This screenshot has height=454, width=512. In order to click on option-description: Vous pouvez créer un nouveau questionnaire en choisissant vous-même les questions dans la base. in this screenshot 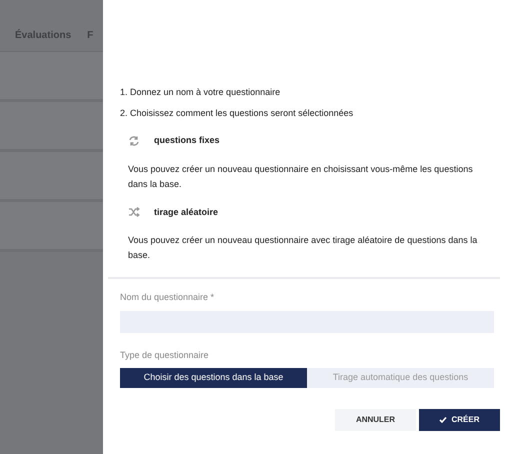, I will do `click(301, 176)`.